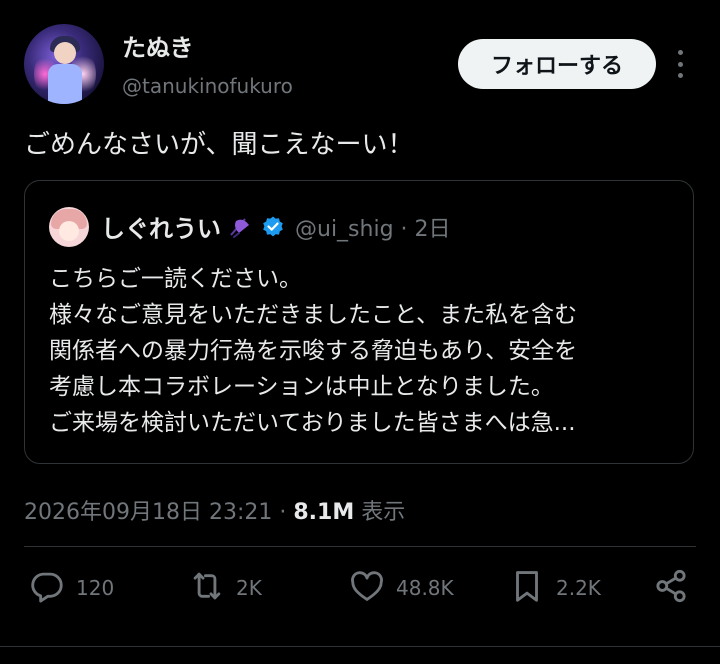 The height and width of the screenshot is (664, 720). I want to click on bookmark-button: 2.2K, so click(554, 588).